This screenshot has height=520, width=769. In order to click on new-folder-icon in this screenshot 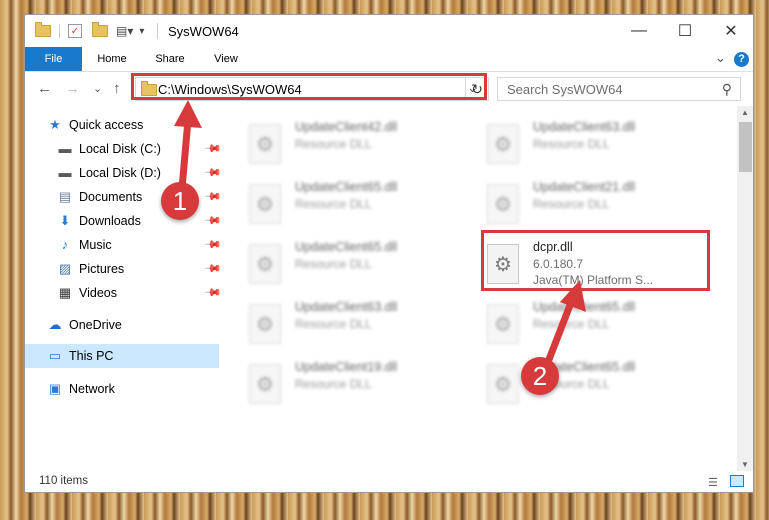, I will do `click(100, 29)`.